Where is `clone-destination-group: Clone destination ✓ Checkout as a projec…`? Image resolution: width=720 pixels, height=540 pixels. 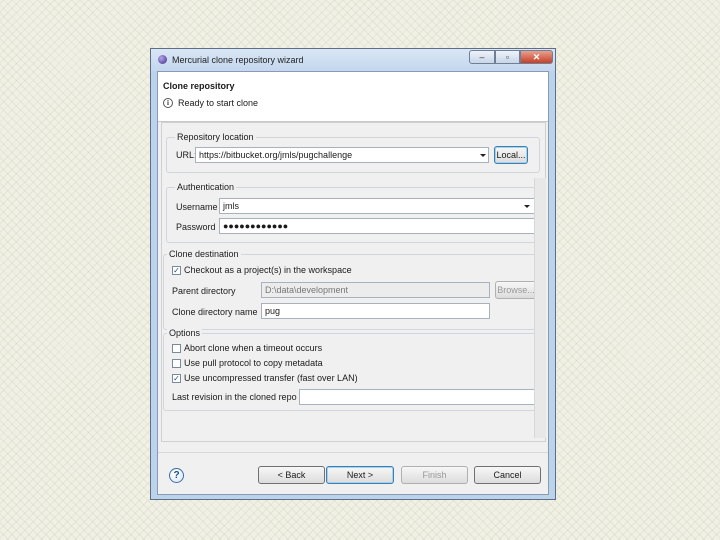 clone-destination-group: Clone destination ✓ Checkout as a projec… is located at coordinates (353, 289).